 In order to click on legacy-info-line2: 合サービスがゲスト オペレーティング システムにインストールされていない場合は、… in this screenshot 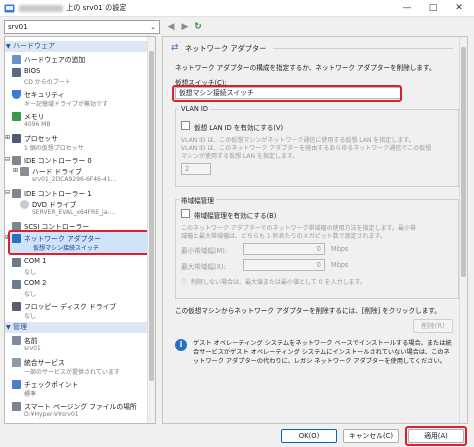, I will do `click(321, 352)`.